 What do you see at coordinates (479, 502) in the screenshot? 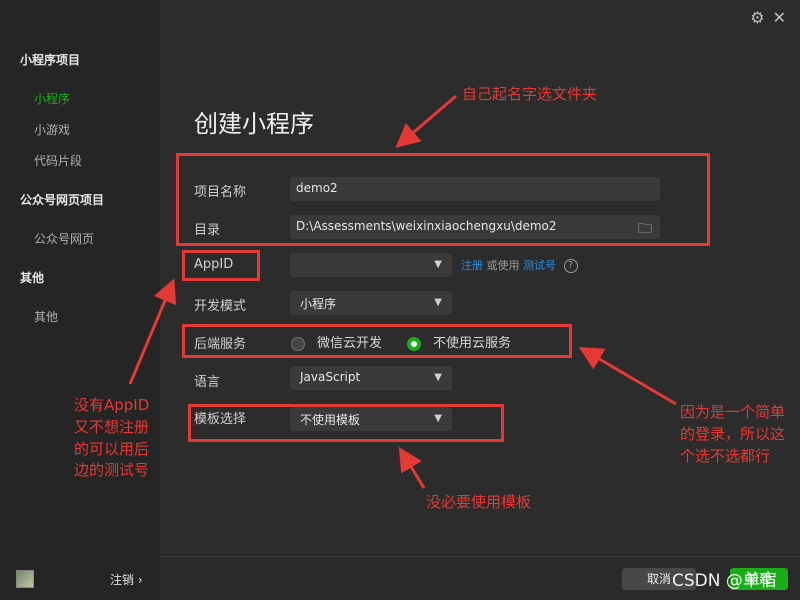
I see `annotation-template-note: 没必要使用模板` at bounding box center [479, 502].